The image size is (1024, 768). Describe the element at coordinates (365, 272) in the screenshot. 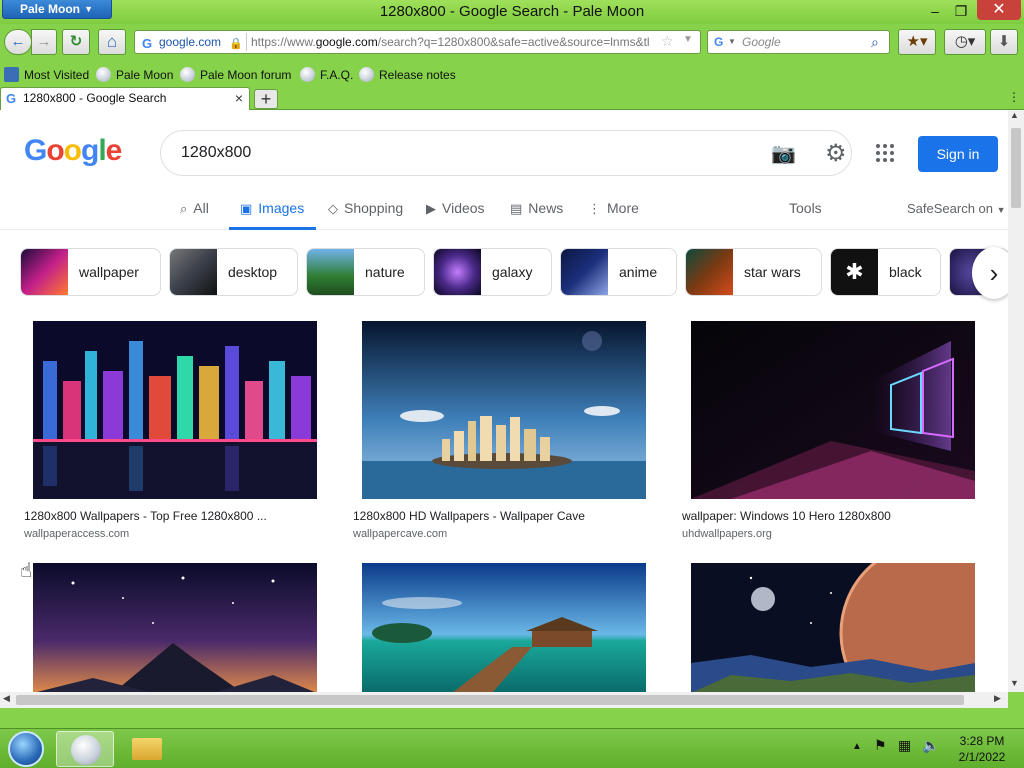

I see `chip-nature: nature` at that location.